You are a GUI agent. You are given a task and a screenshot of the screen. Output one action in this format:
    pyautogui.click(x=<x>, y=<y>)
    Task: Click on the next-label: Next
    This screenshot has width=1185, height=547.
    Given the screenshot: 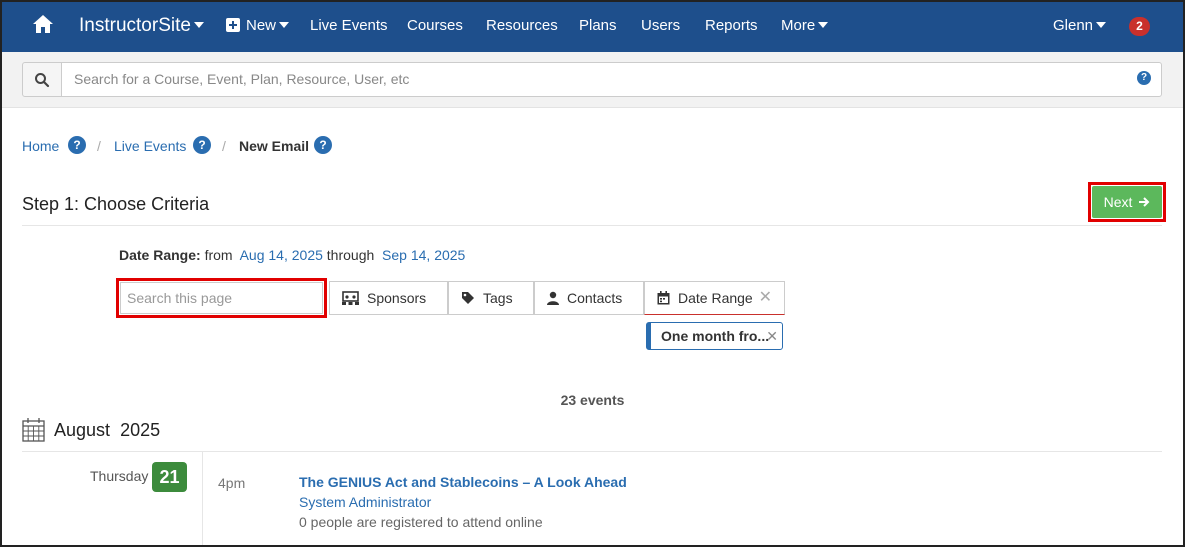 What is the action you would take?
    pyautogui.click(x=1118, y=202)
    